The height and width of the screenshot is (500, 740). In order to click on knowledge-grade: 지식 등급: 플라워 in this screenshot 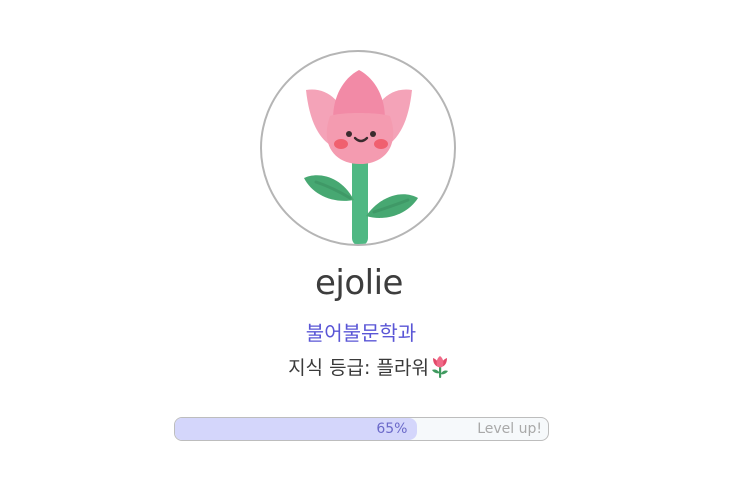, I will do `click(369, 368)`.